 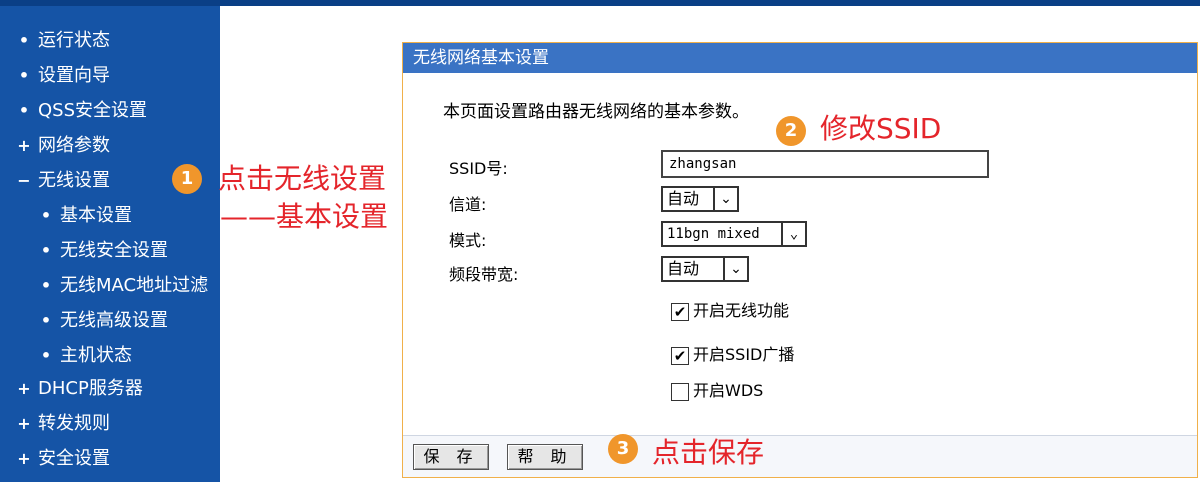 What do you see at coordinates (791, 131) in the screenshot?
I see `step-2-badge: 2` at bounding box center [791, 131].